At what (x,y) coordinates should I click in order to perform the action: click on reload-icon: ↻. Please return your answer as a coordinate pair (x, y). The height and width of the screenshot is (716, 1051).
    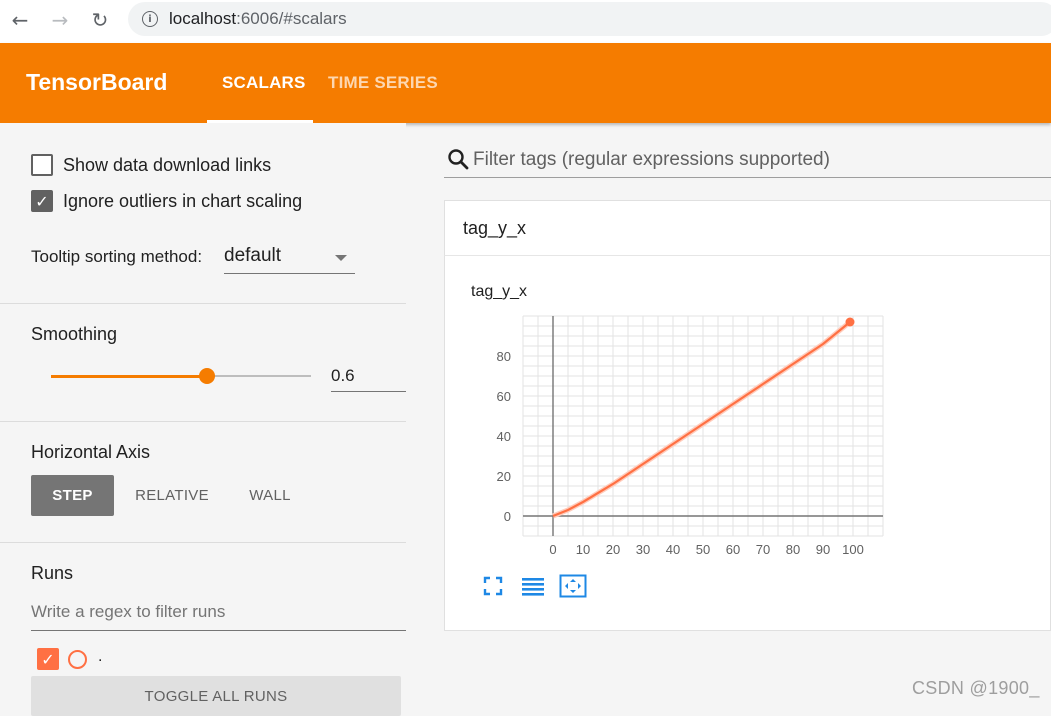
    Looking at the image, I should click on (100, 20).